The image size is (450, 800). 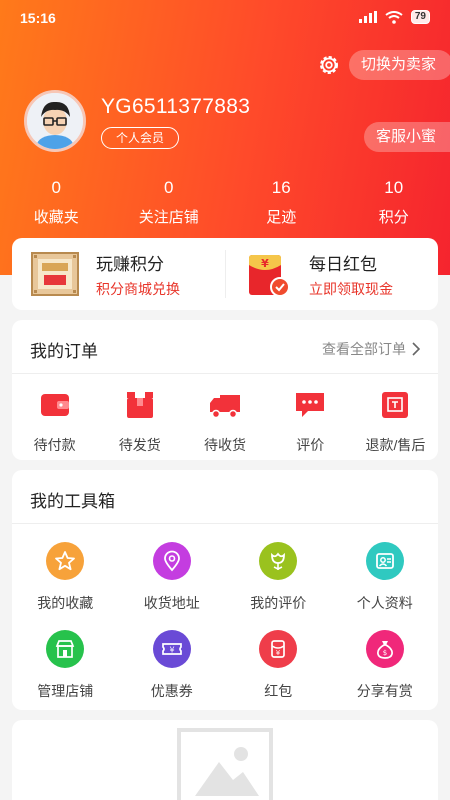 What do you see at coordinates (384, 603) in the screenshot?
I see `tool-label: 个人资料` at bounding box center [384, 603].